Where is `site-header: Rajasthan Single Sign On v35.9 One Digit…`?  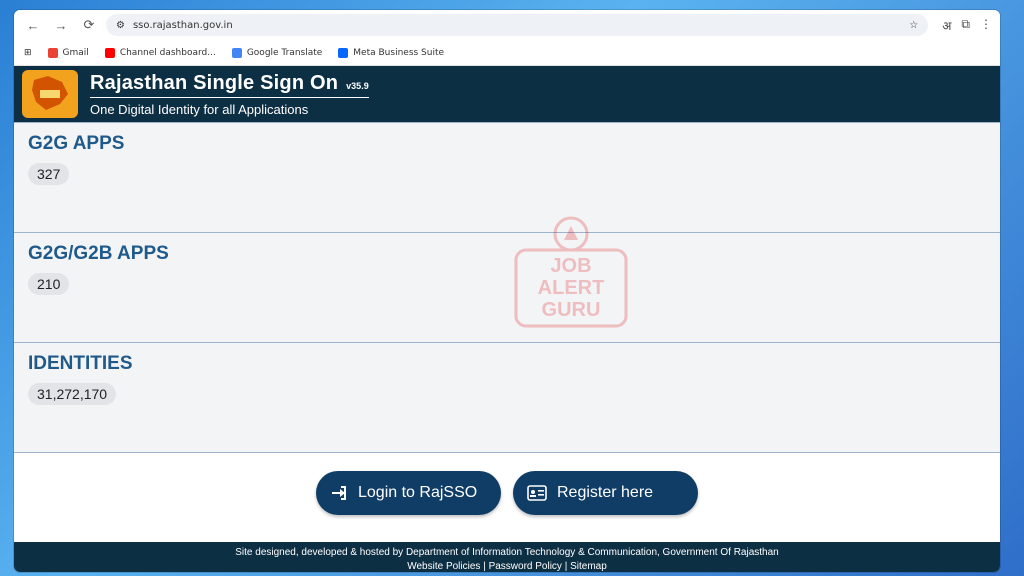
site-header: Rajasthan Single Sign On v35.9 One Digit… is located at coordinates (507, 94).